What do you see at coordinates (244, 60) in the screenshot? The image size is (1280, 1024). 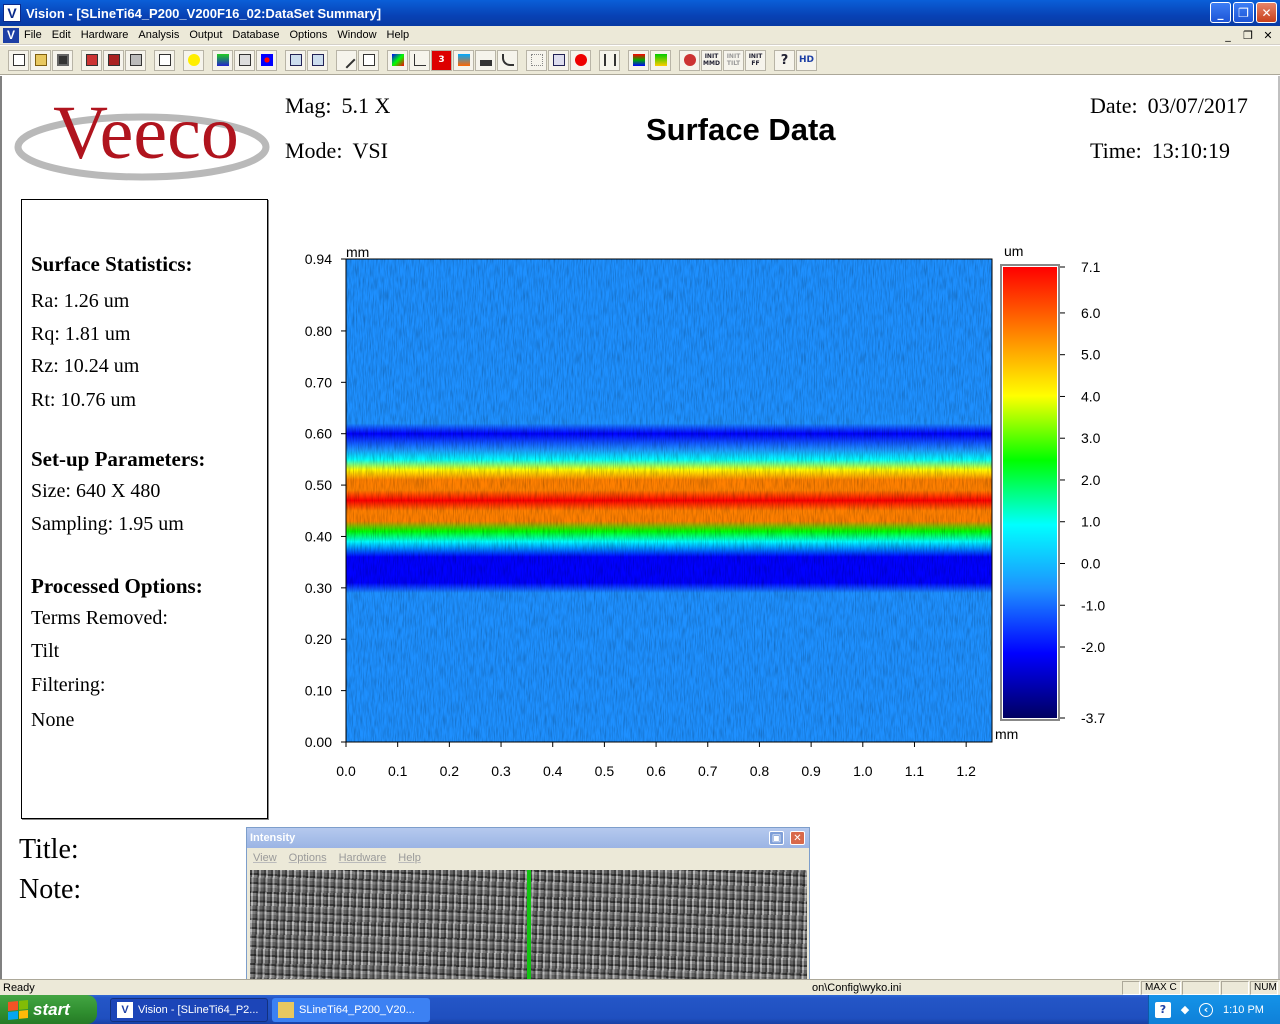 I see `dataset-icon` at bounding box center [244, 60].